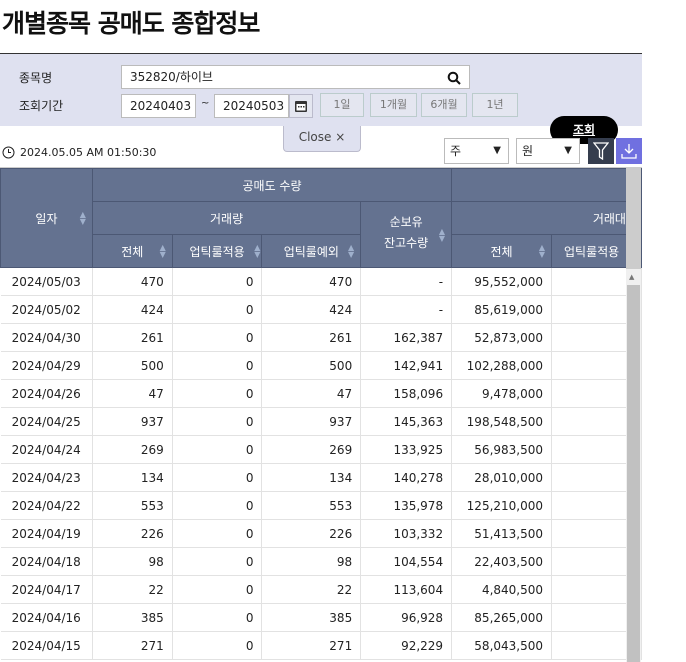 This screenshot has width=686, height=662. What do you see at coordinates (502, 309) in the screenshot?
I see `table-cell: 85,619,000` at bounding box center [502, 309].